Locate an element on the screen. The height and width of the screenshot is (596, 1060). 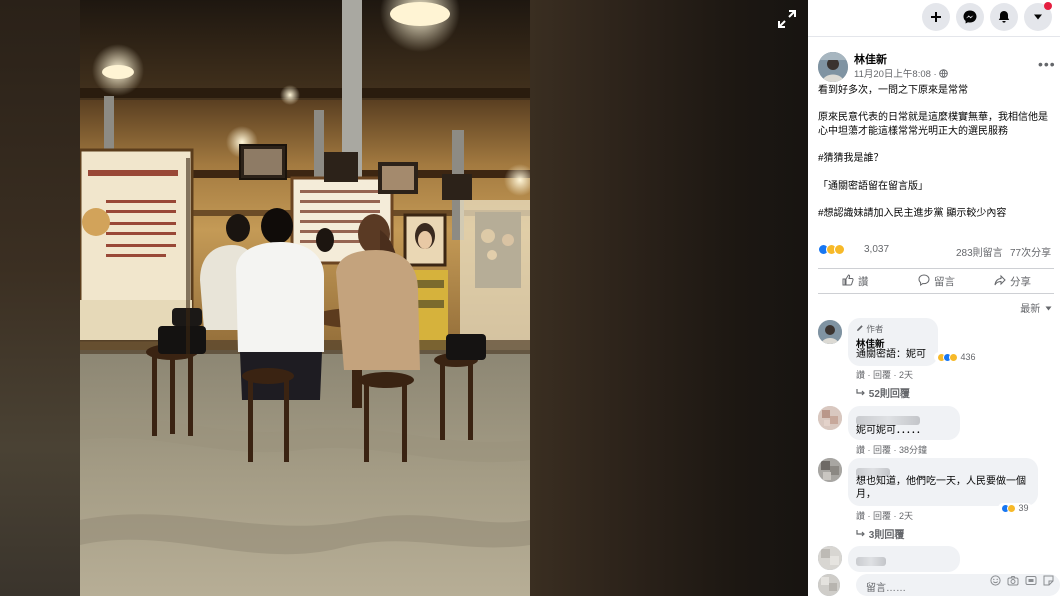
current-user-avatar-blurred is located at coordinates (829, 585).